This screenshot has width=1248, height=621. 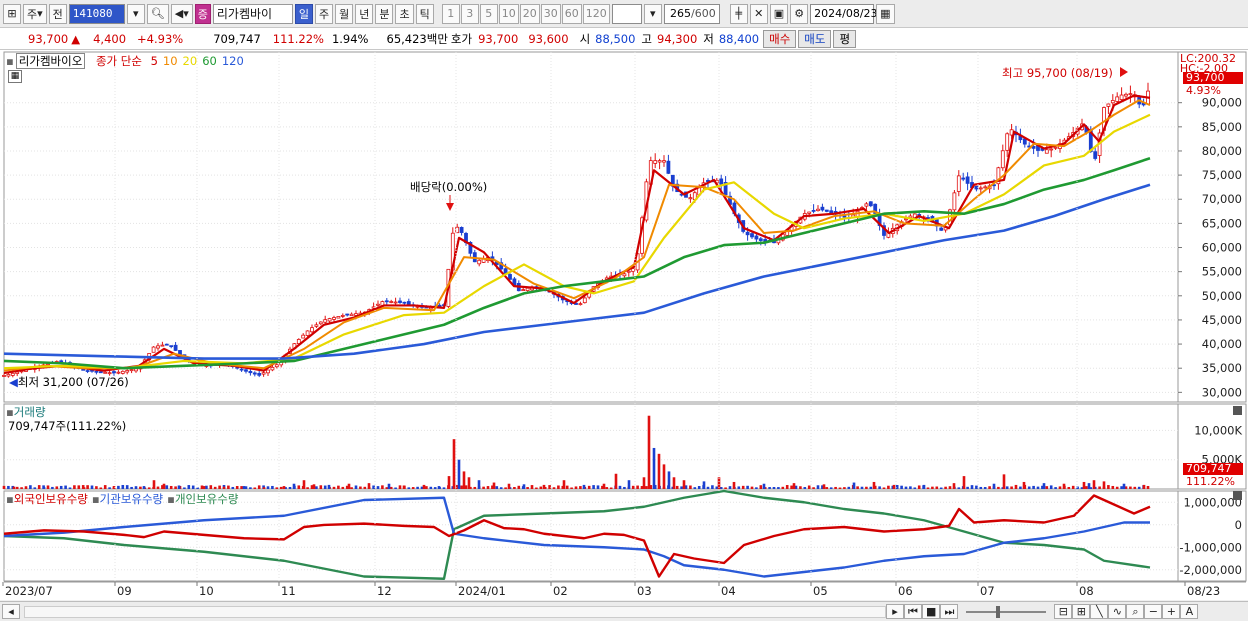 What do you see at coordinates (171, 499) in the screenshot?
I see `holdings-legend-icon-2: ▪` at bounding box center [171, 499].